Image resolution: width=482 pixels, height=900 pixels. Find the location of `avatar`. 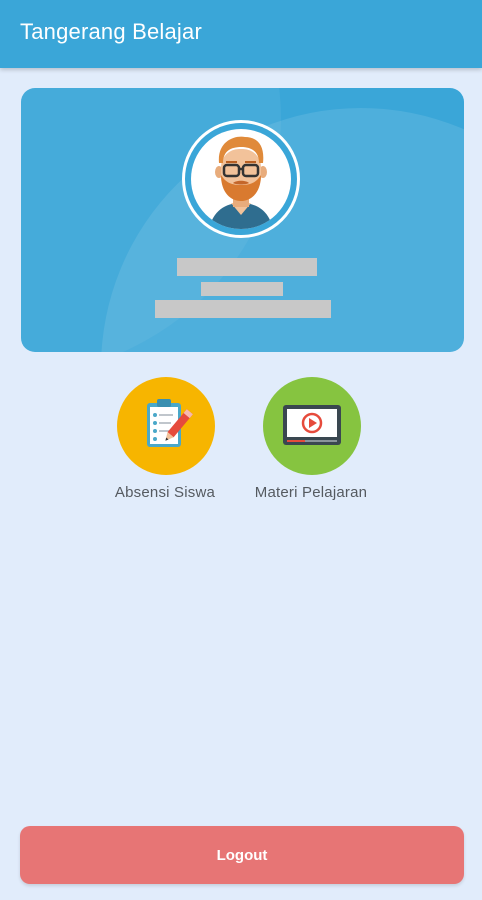

avatar is located at coordinates (241, 179).